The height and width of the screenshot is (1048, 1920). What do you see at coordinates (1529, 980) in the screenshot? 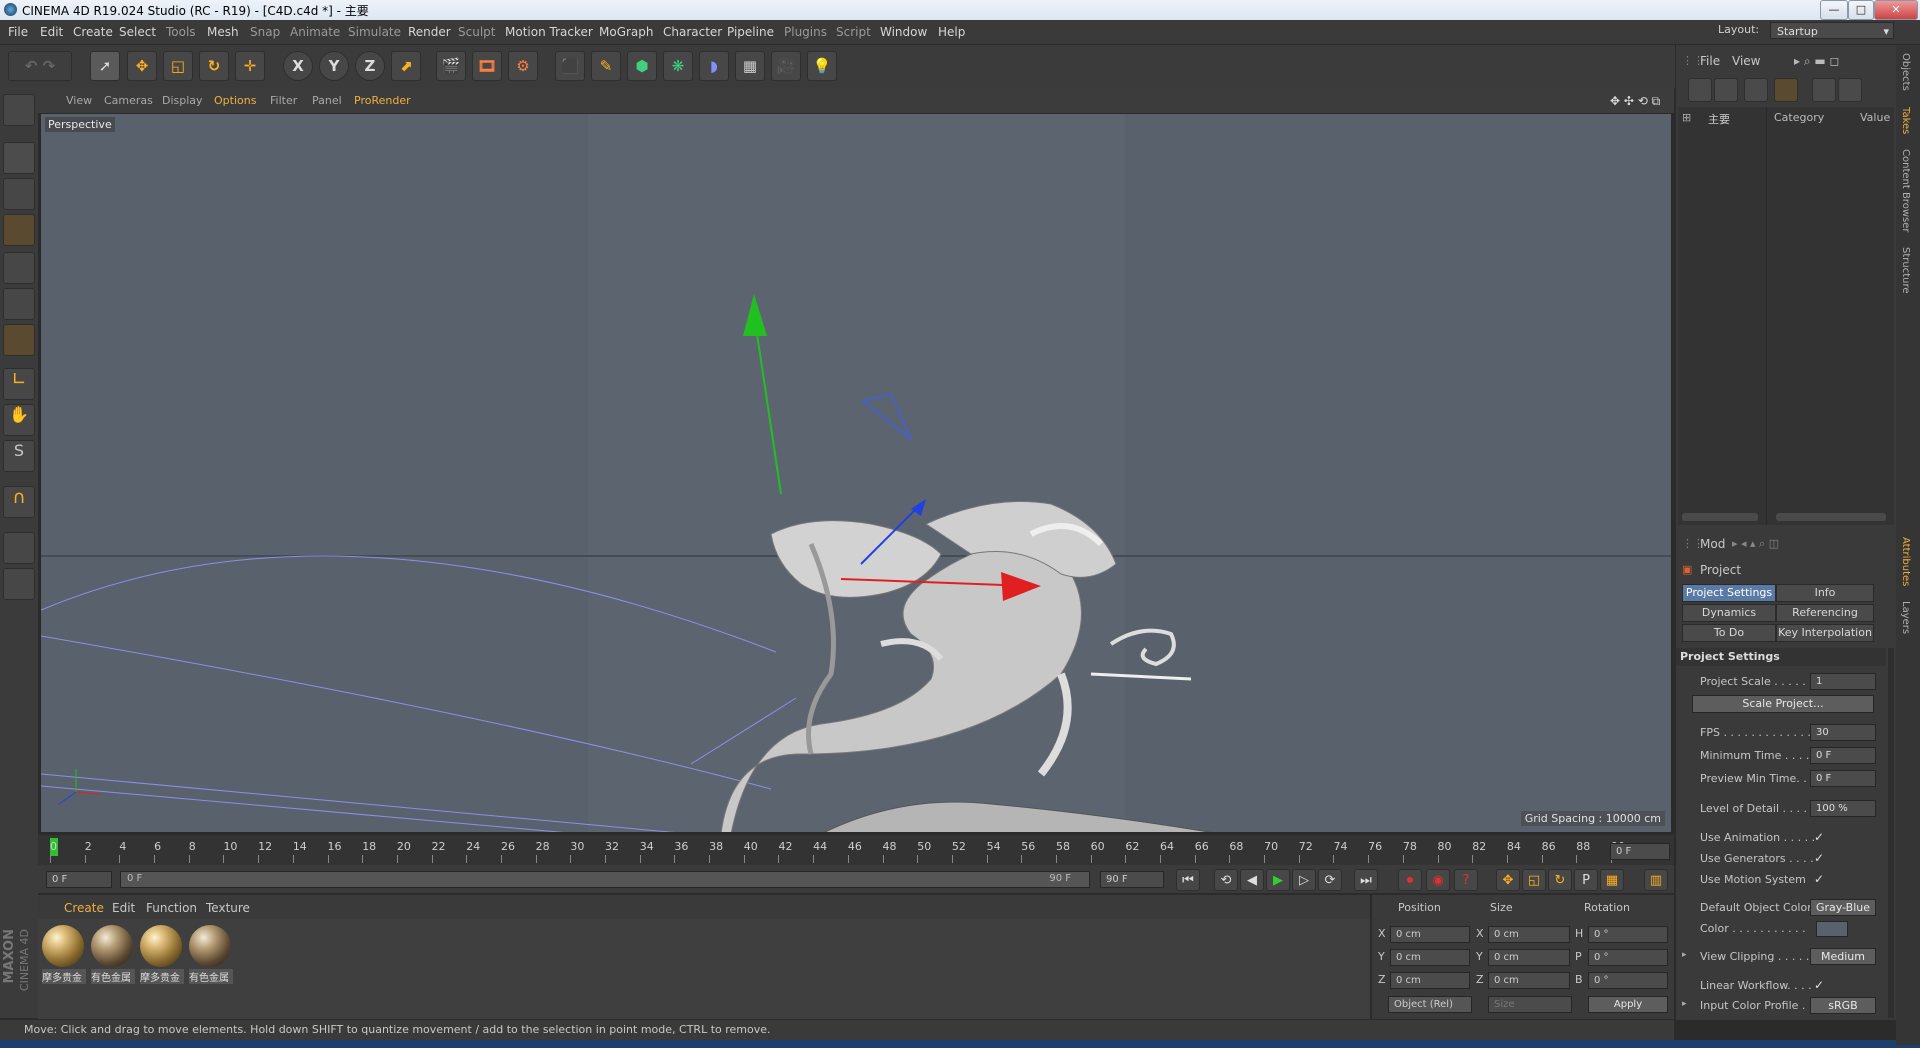
I see `size-z-field: 0 cm` at bounding box center [1529, 980].